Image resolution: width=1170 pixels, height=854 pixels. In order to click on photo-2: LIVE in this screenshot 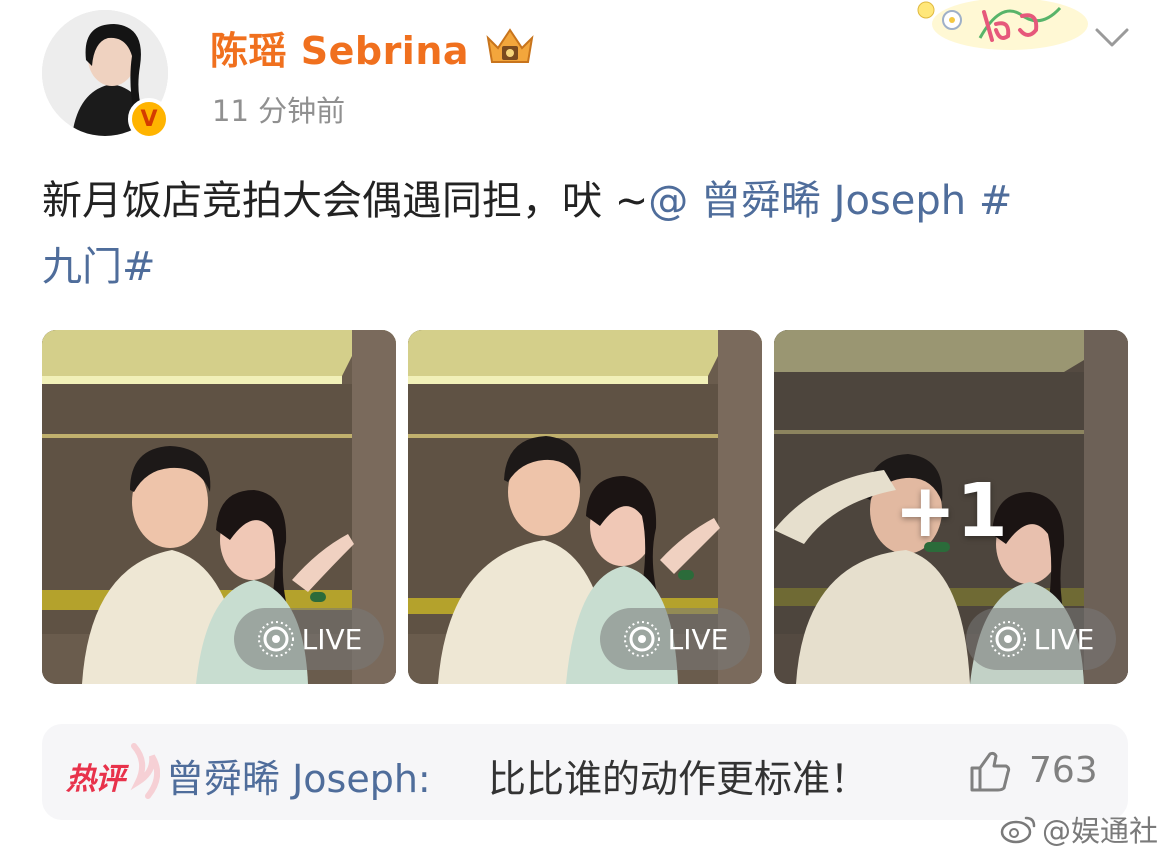, I will do `click(585, 507)`.